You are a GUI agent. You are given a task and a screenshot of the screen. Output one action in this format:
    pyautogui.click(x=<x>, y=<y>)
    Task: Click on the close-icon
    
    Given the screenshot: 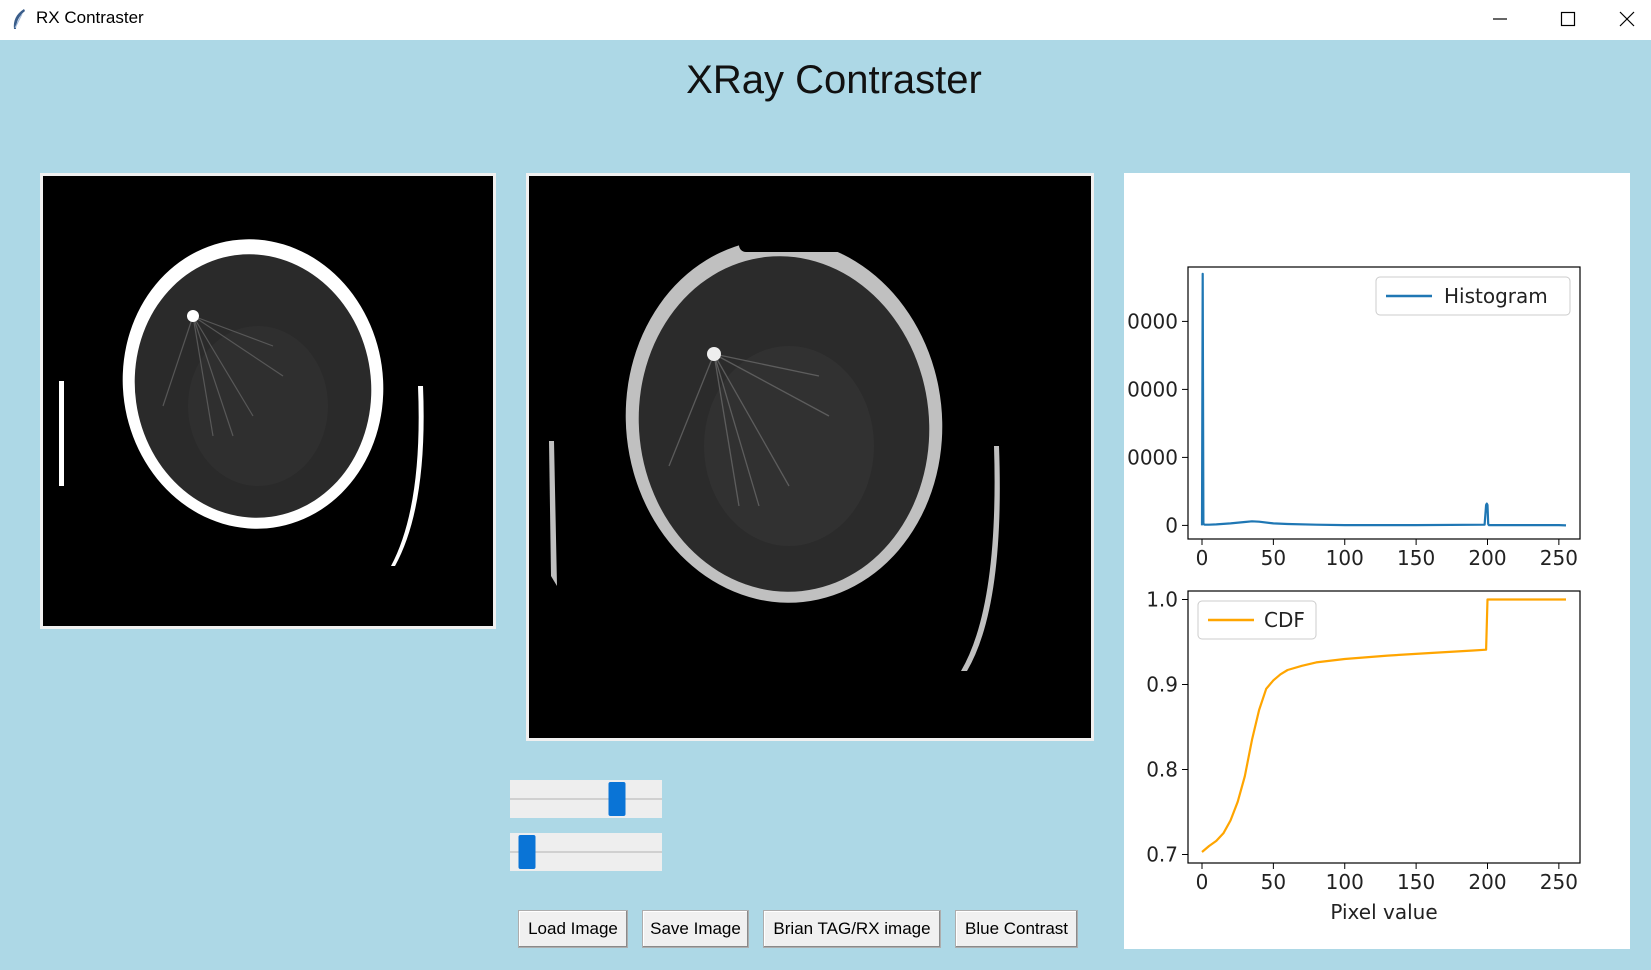 What is the action you would take?
    pyautogui.click(x=1626, y=19)
    